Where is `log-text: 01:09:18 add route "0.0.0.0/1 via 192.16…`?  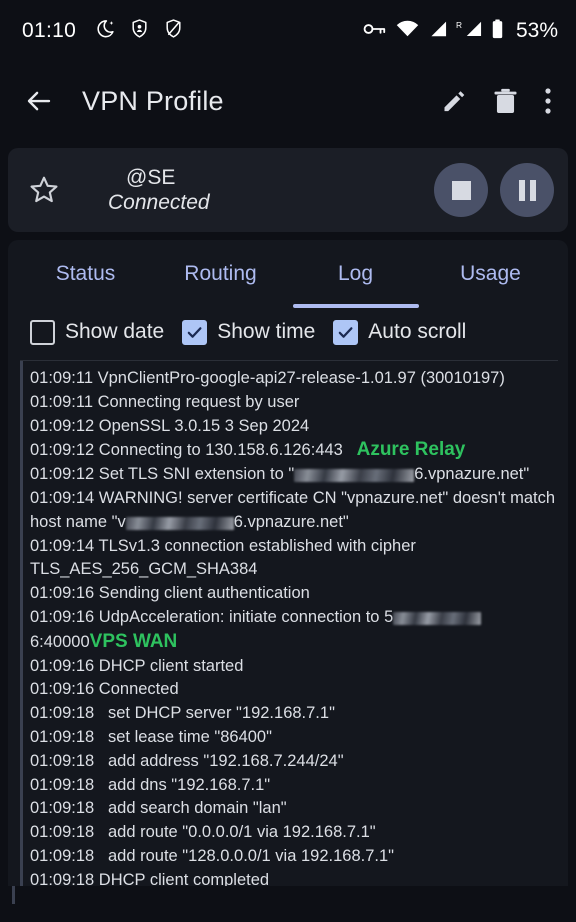 log-text: 01:09:18 add route "0.0.0.0/1 via 192.16… is located at coordinates (203, 832).